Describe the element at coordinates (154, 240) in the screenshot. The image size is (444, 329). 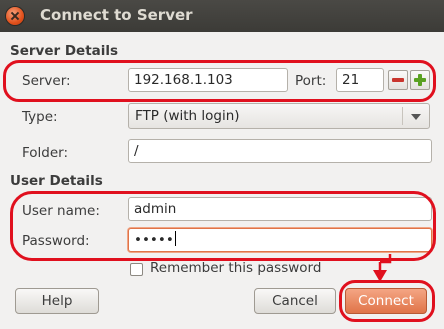
I see `password-masked-value: •••••` at that location.